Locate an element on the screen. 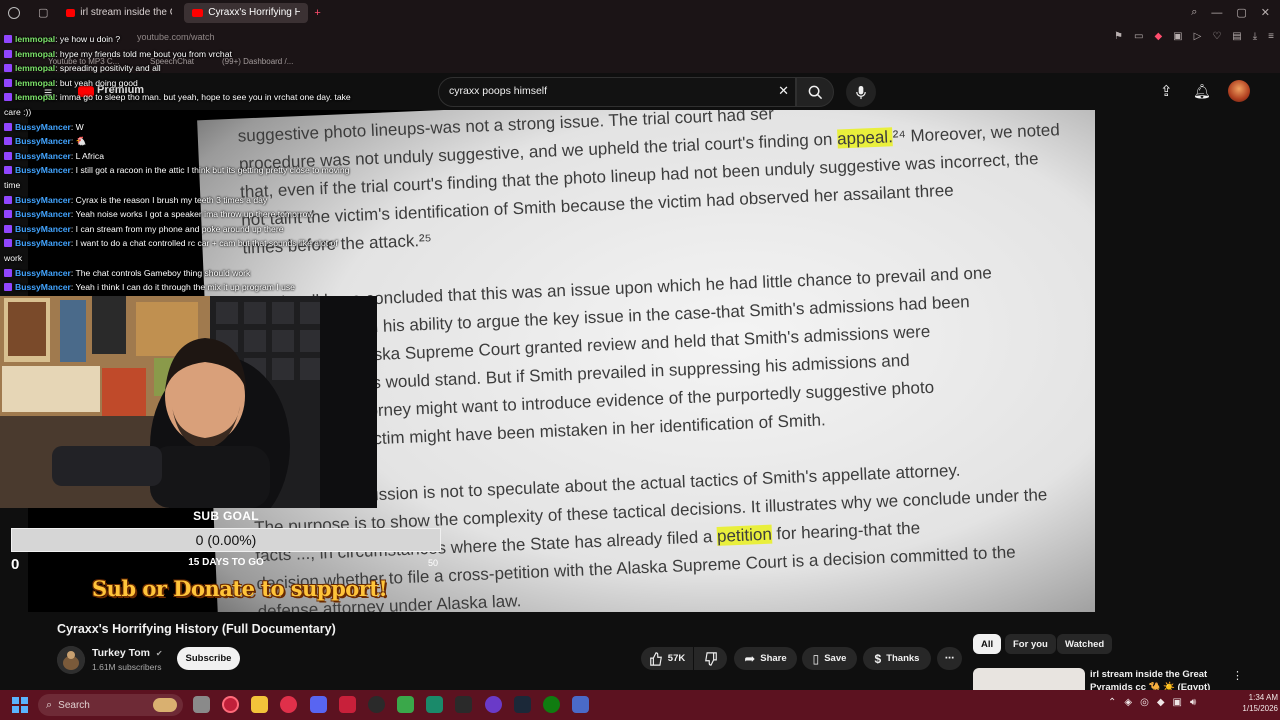 The width and height of the screenshot is (1280, 720). tab-cyraxx-documentary: Cyraxx's Horrifying H is located at coordinates (246, 12).